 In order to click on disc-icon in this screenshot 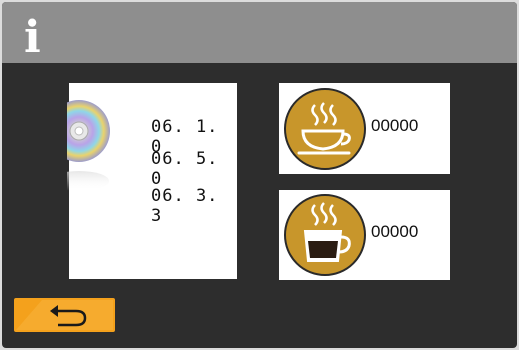, I will do `click(88, 145)`.